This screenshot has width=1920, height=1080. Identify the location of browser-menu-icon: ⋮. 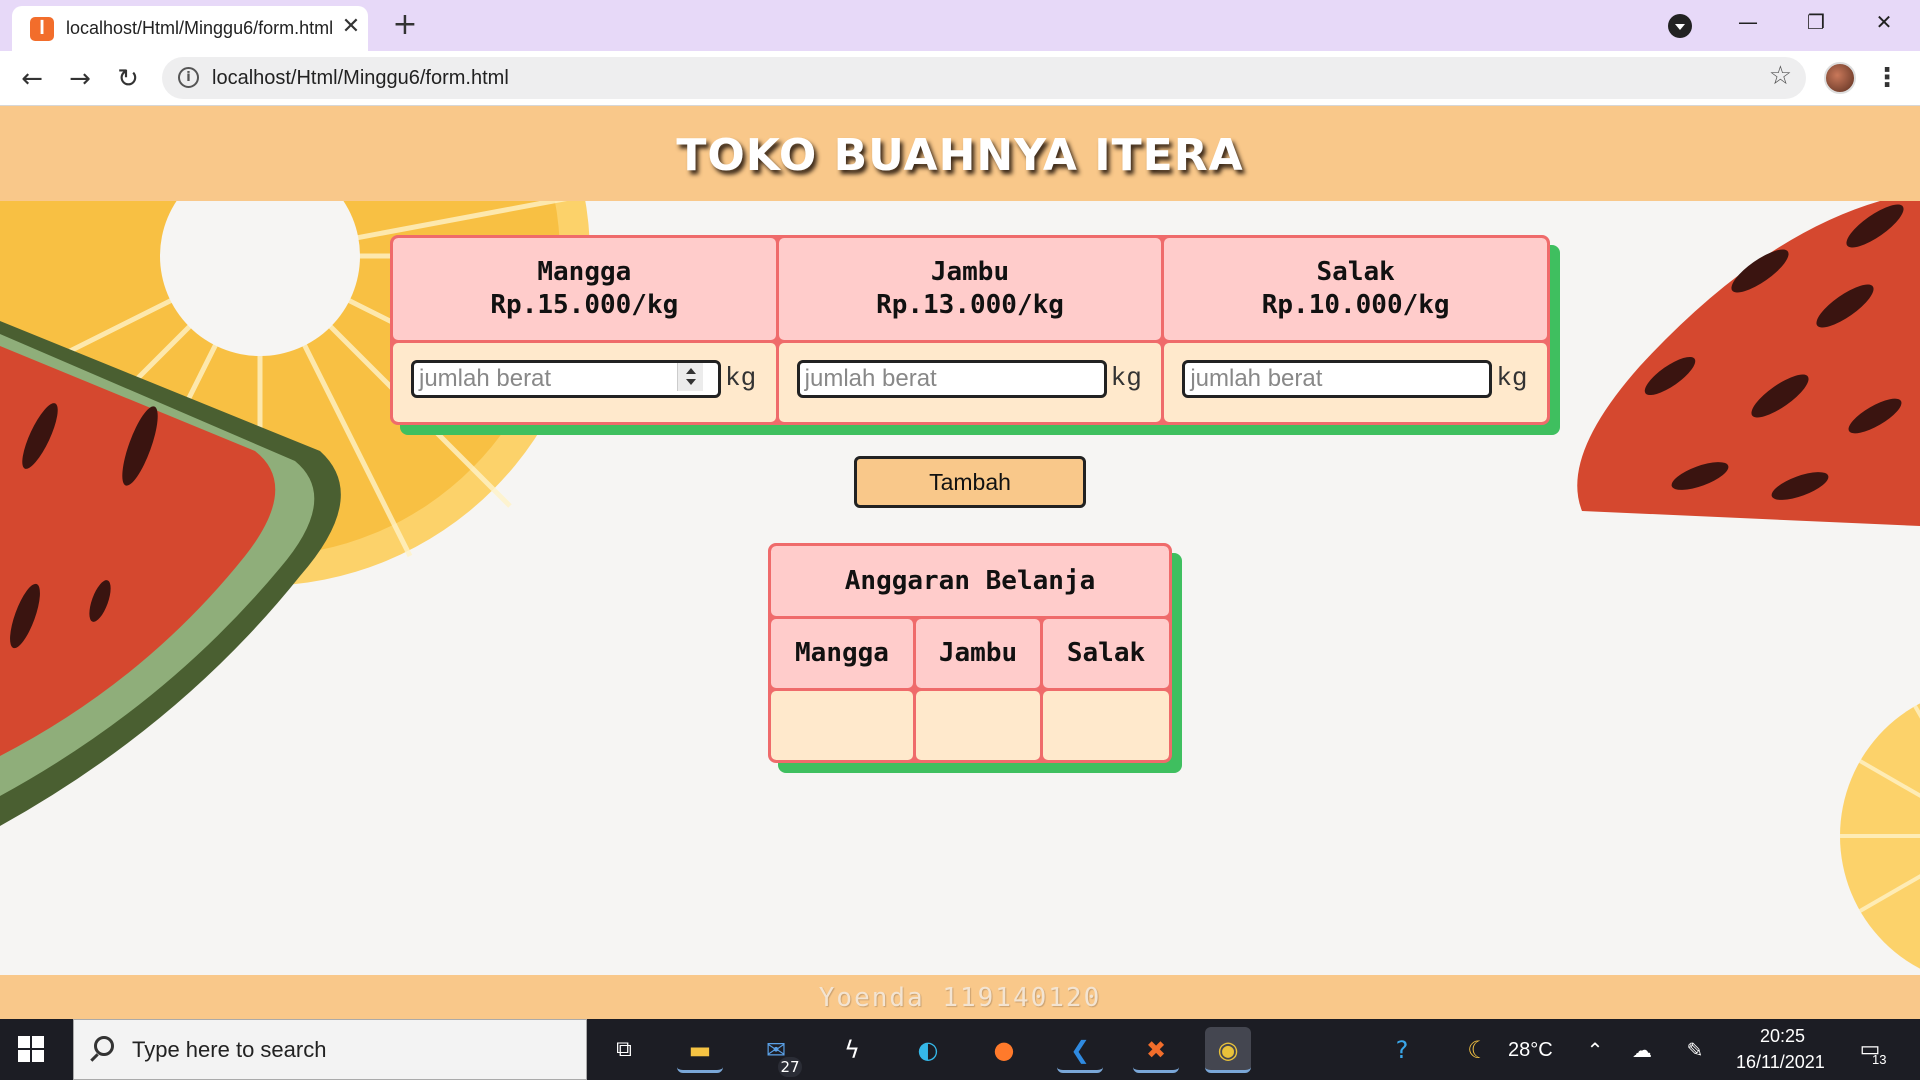
(1887, 78).